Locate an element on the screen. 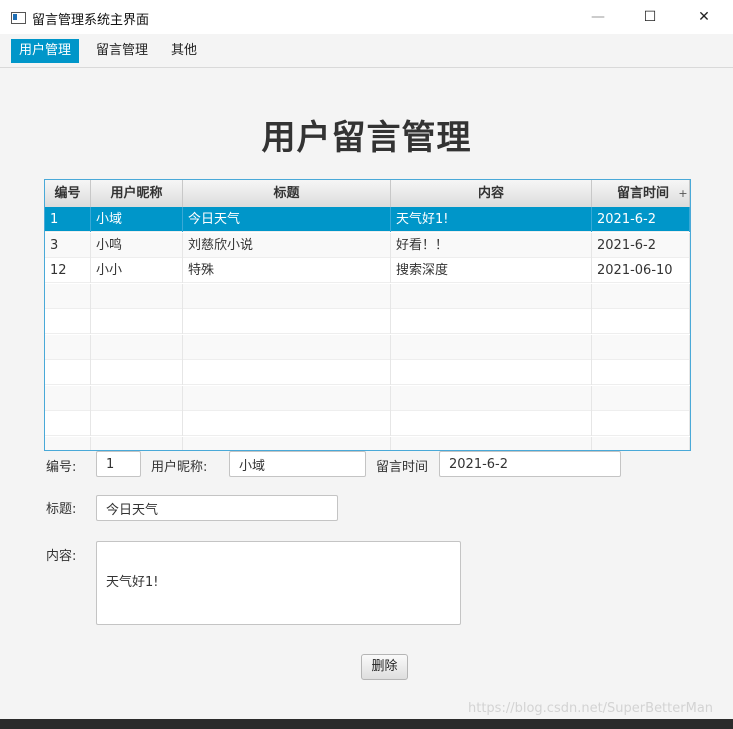 Image resolution: width=733 pixels, height=729 pixels. table-row: 3 小鸣 刘慈欣小说 好看！！ 2021-6-2 is located at coordinates (367, 245).